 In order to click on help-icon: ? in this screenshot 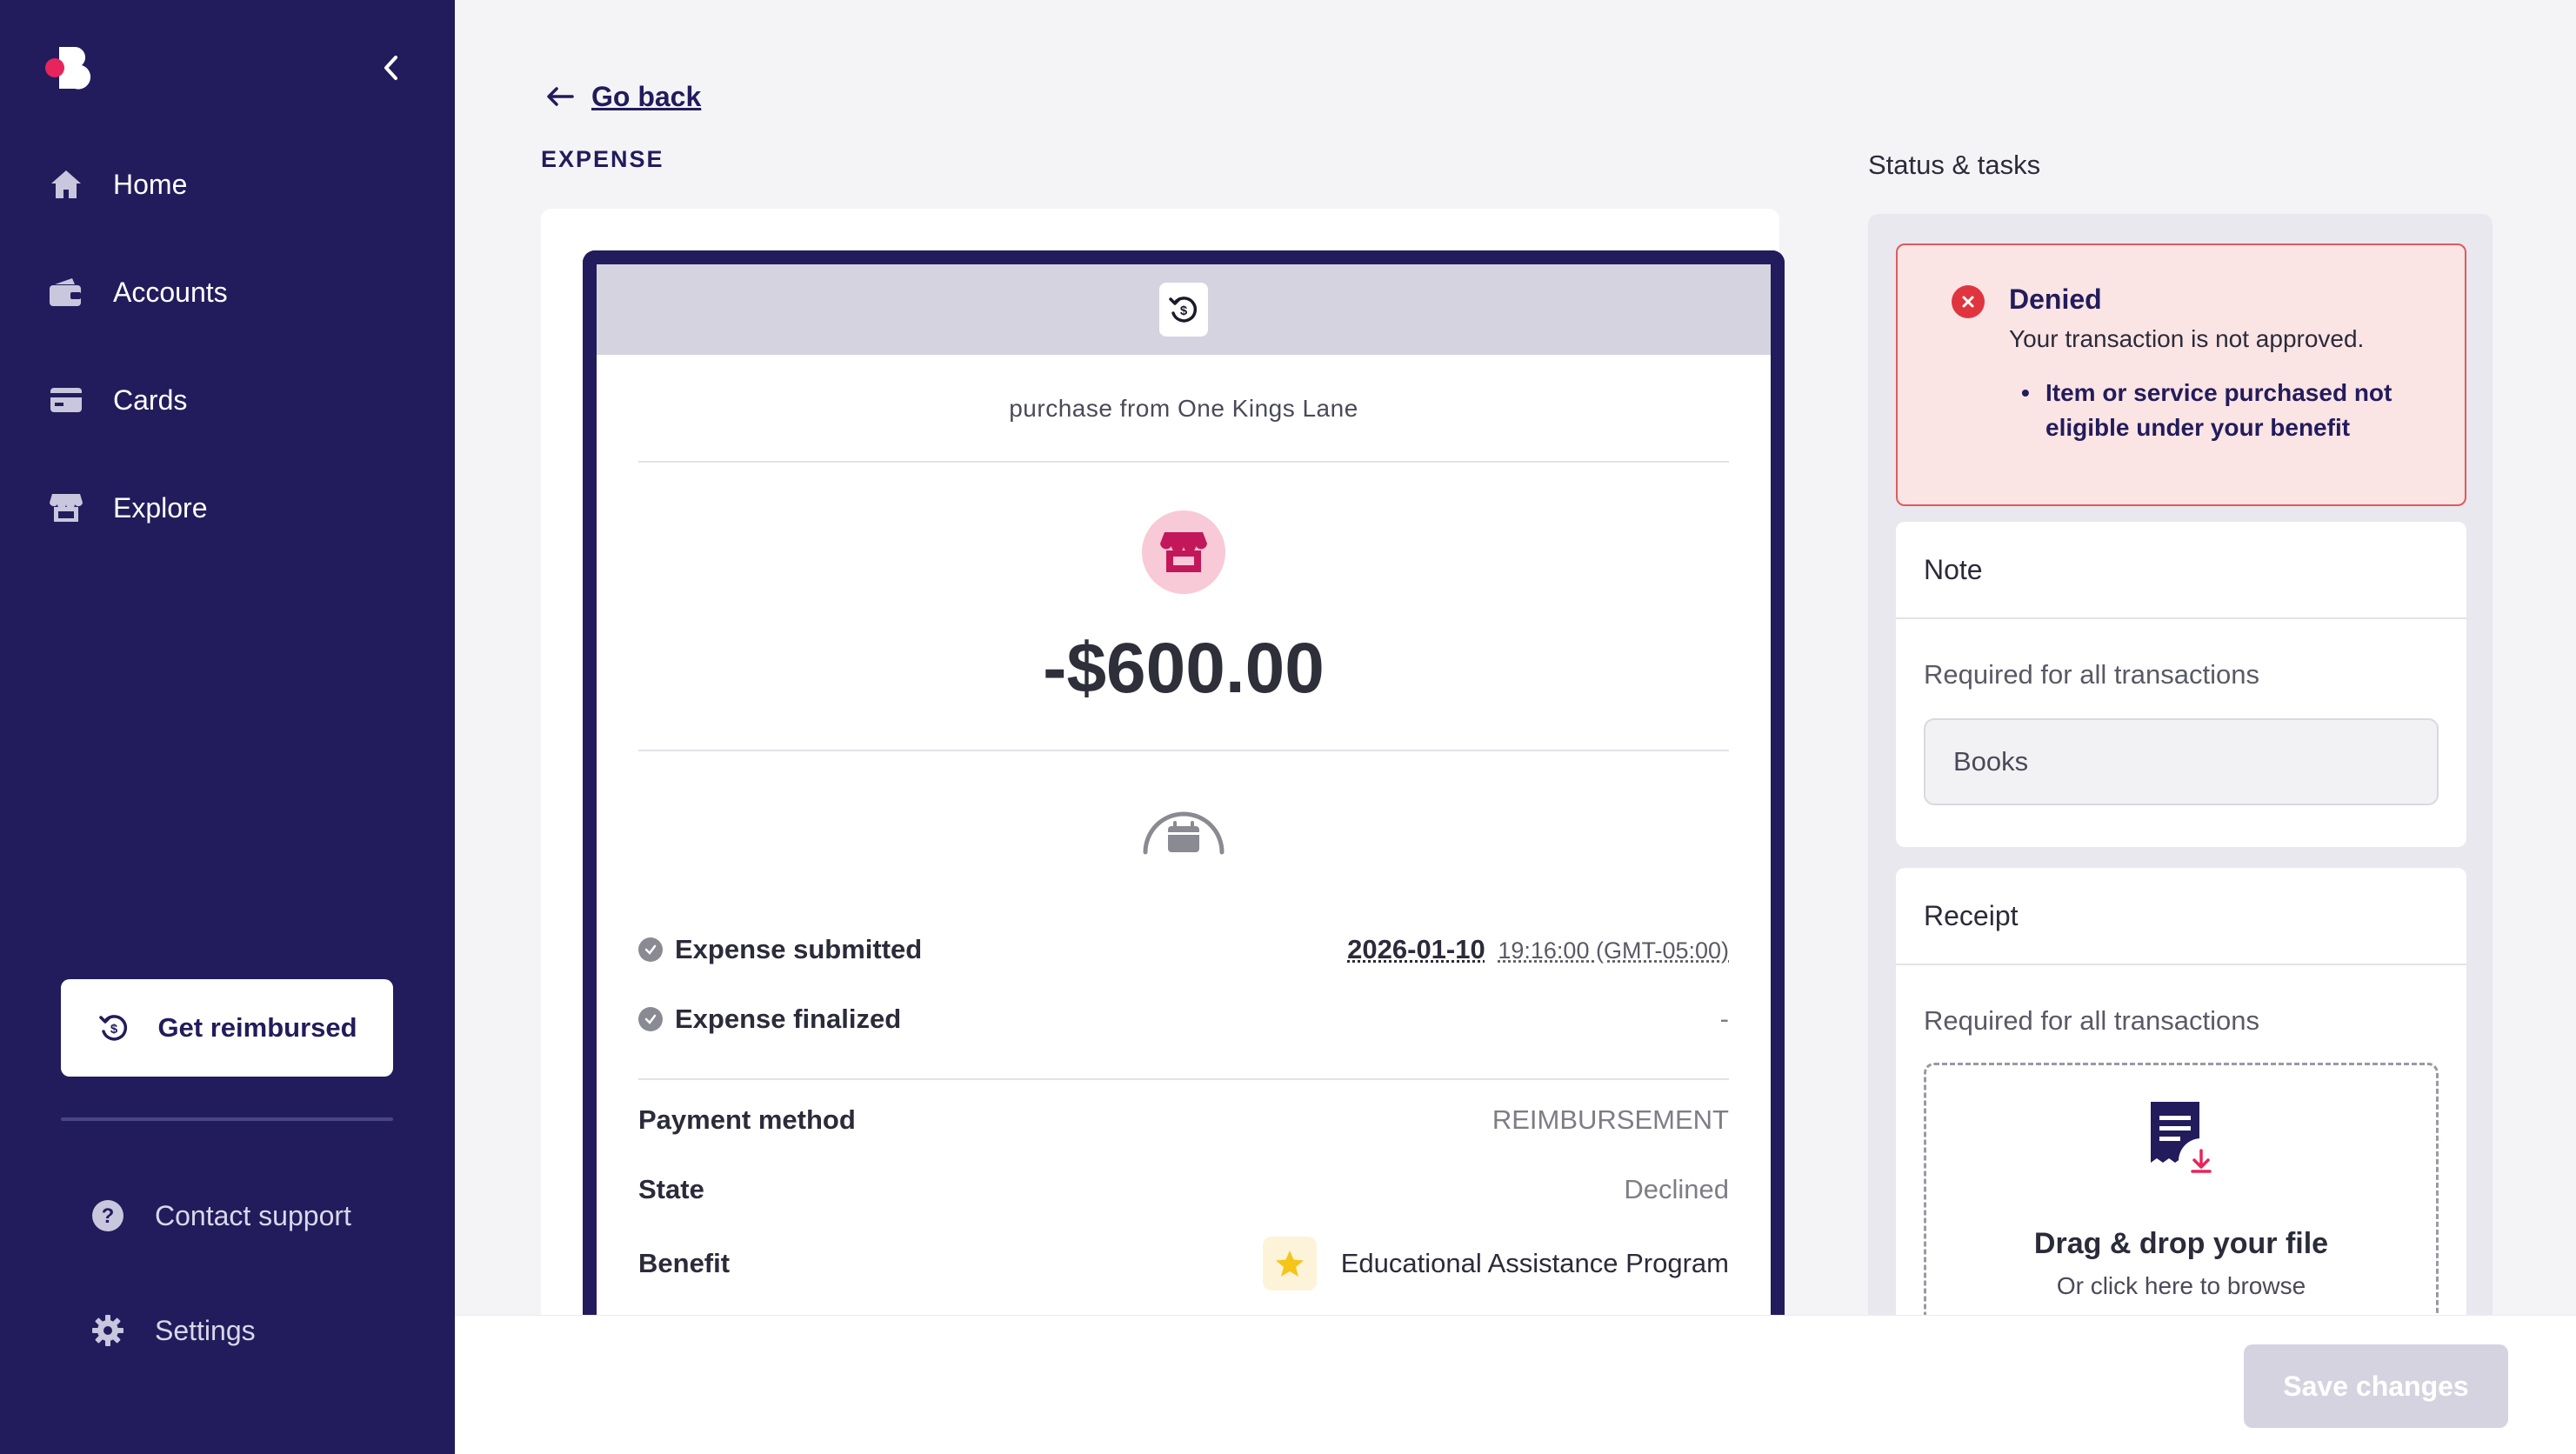, I will do `click(108, 1215)`.